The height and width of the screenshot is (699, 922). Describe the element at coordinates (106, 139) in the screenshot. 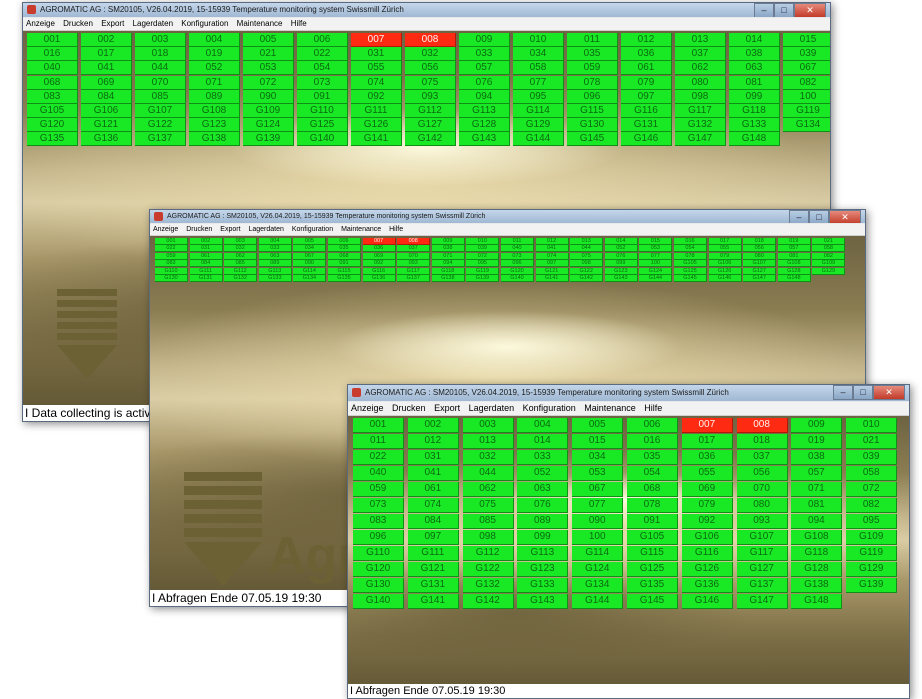

I see `sensor-cell: G136` at that location.